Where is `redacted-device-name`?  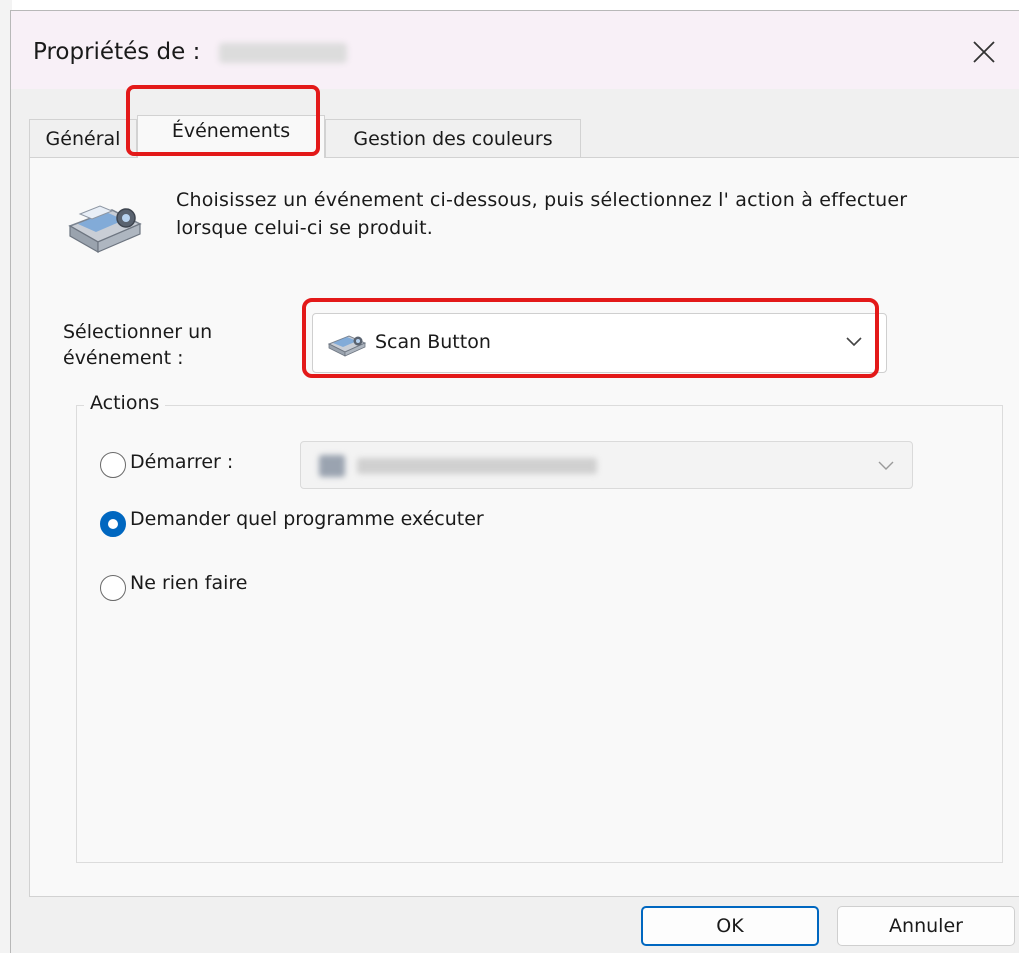 redacted-device-name is located at coordinates (283, 53).